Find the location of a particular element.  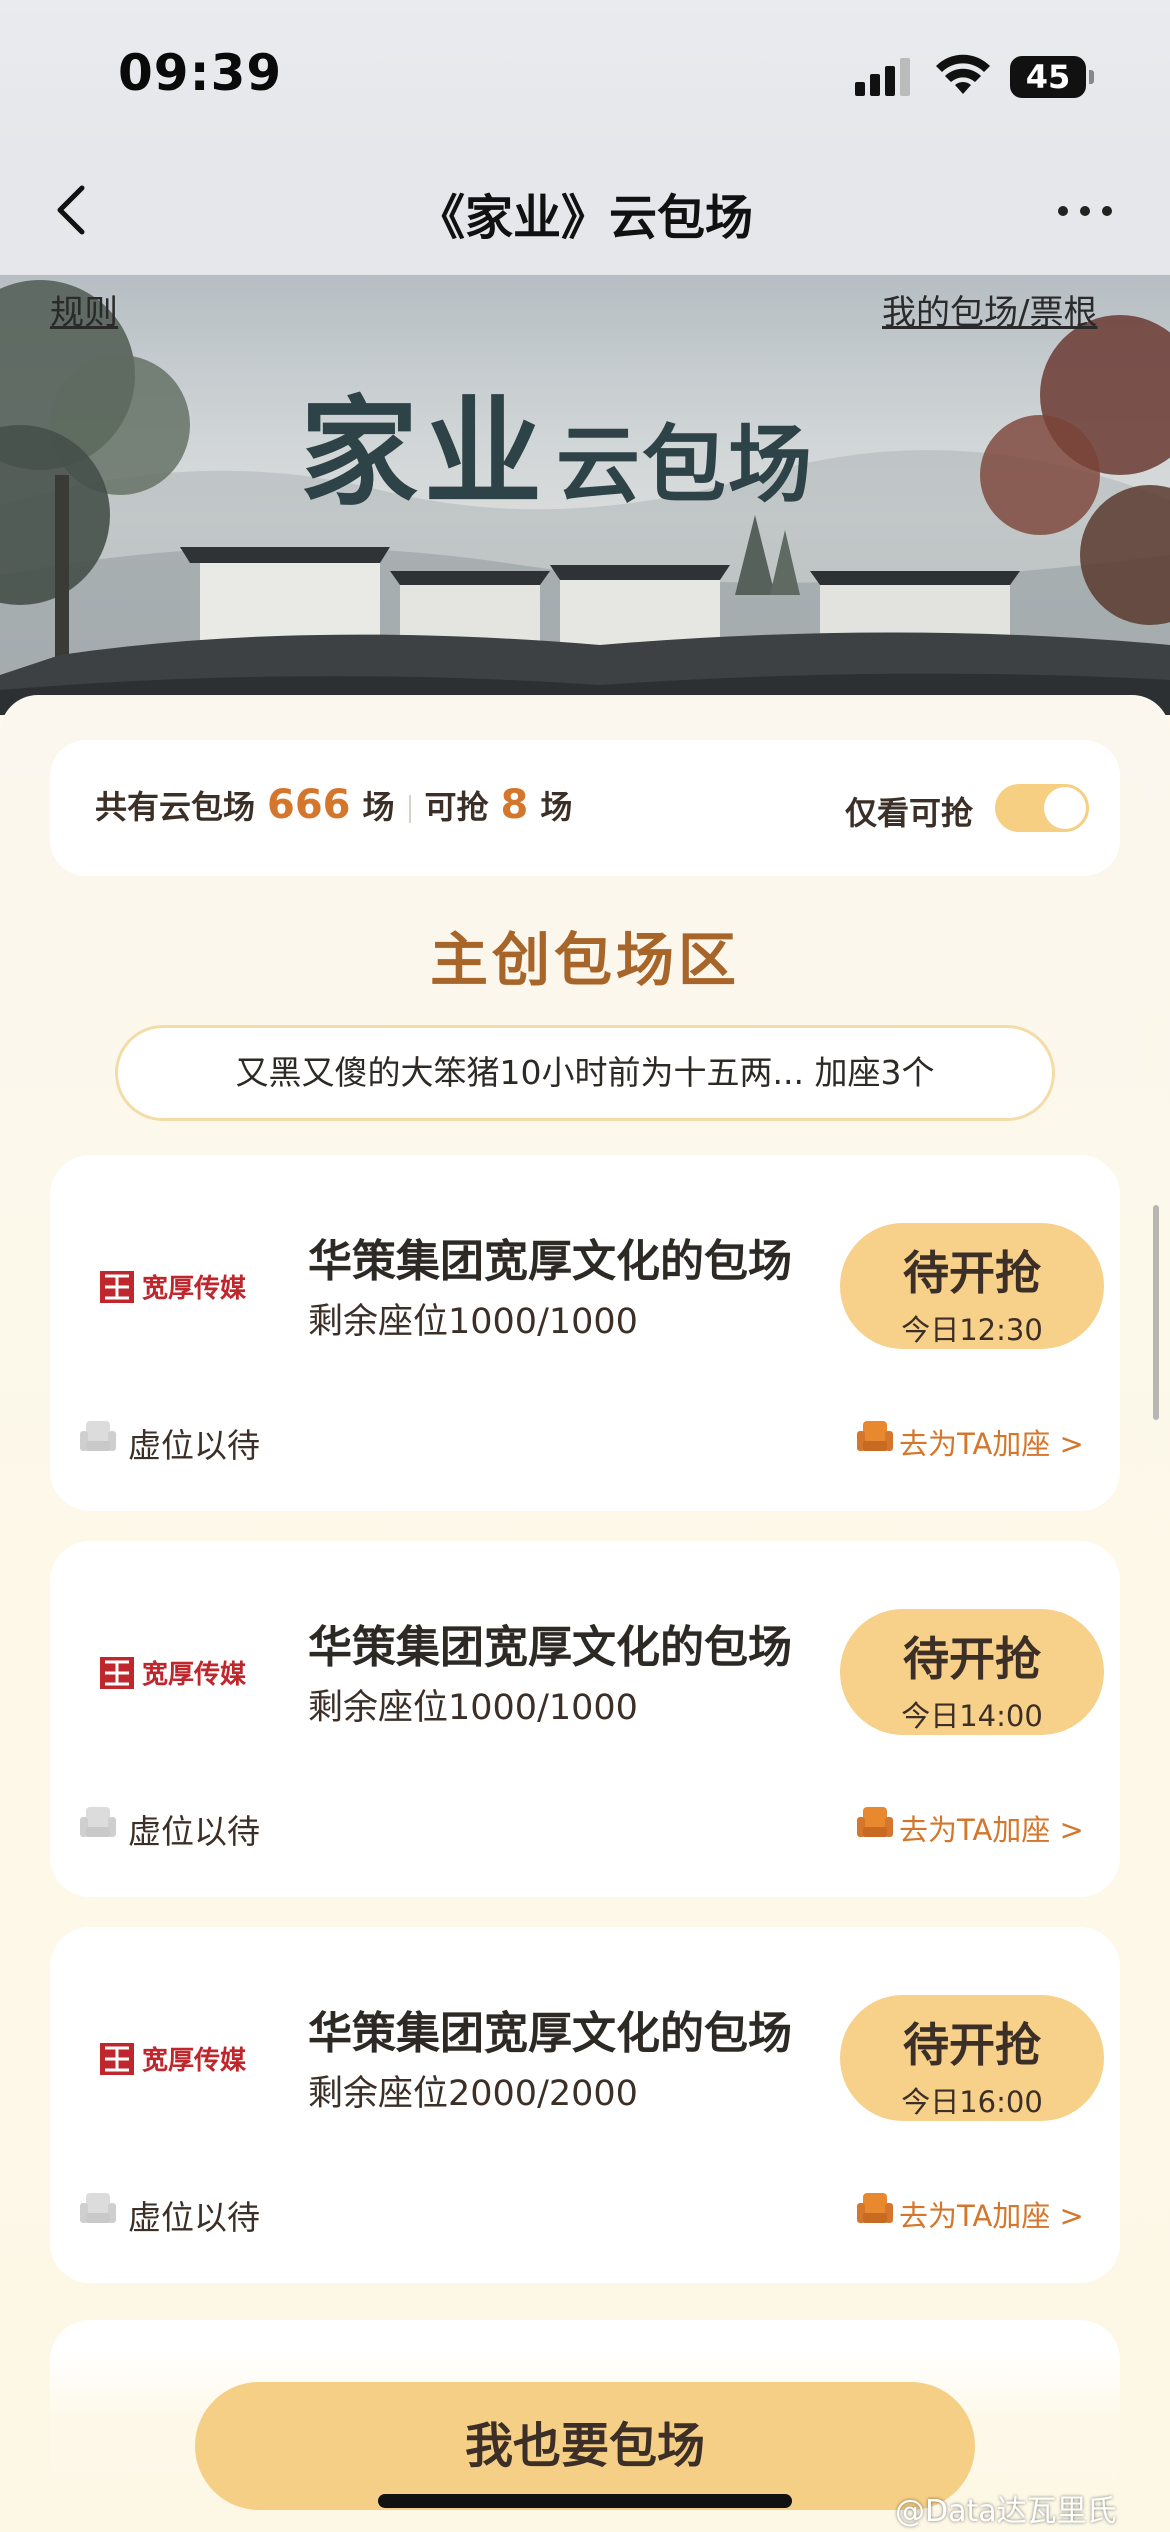

more-icon is located at coordinates (1085, 210).